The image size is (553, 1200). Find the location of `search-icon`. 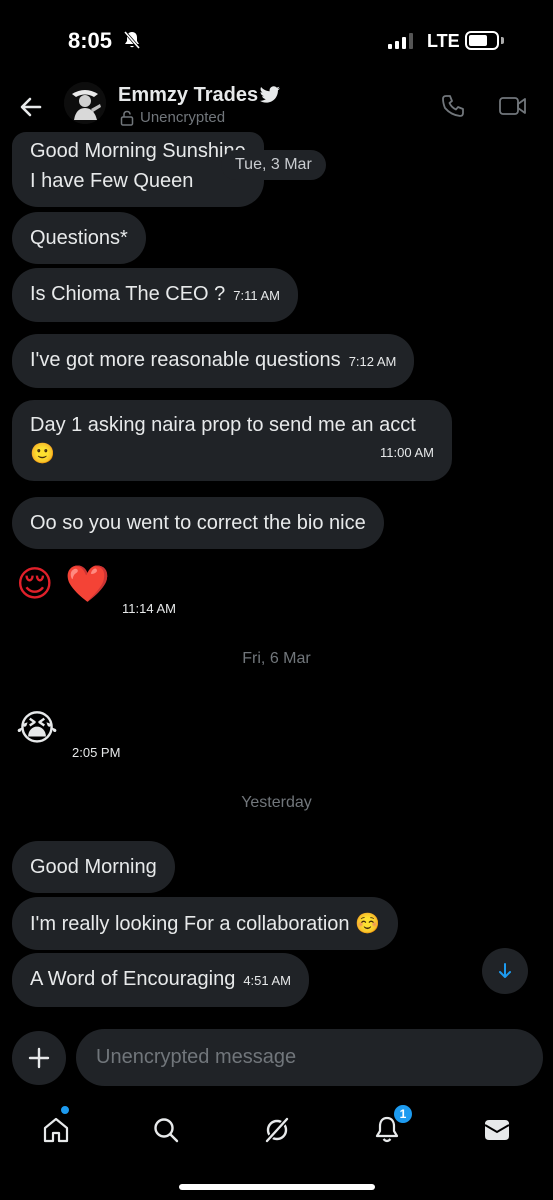

search-icon is located at coordinates (166, 1130).